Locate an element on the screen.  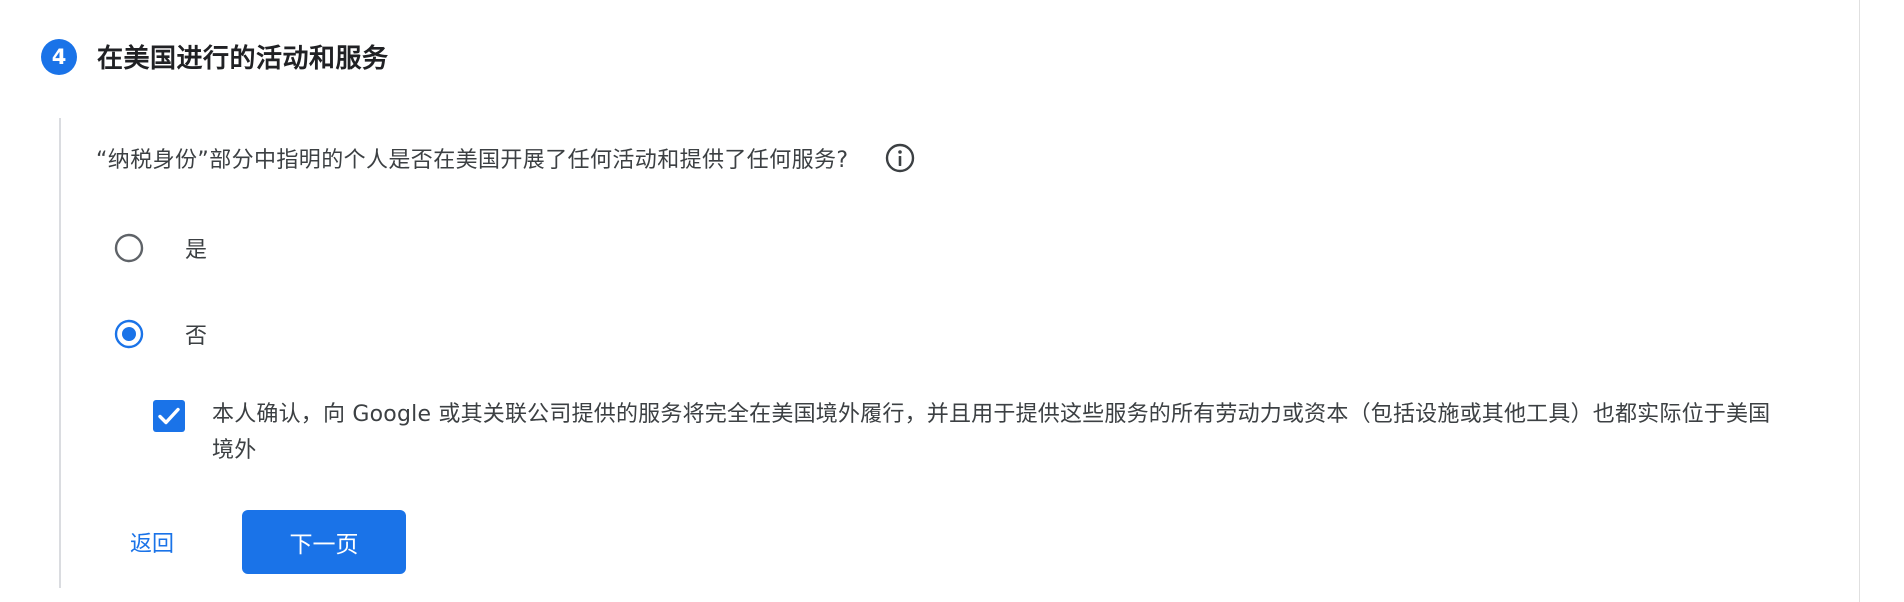
step-header: 4 在美国进行的活动和服务 is located at coordinates (215, 56).